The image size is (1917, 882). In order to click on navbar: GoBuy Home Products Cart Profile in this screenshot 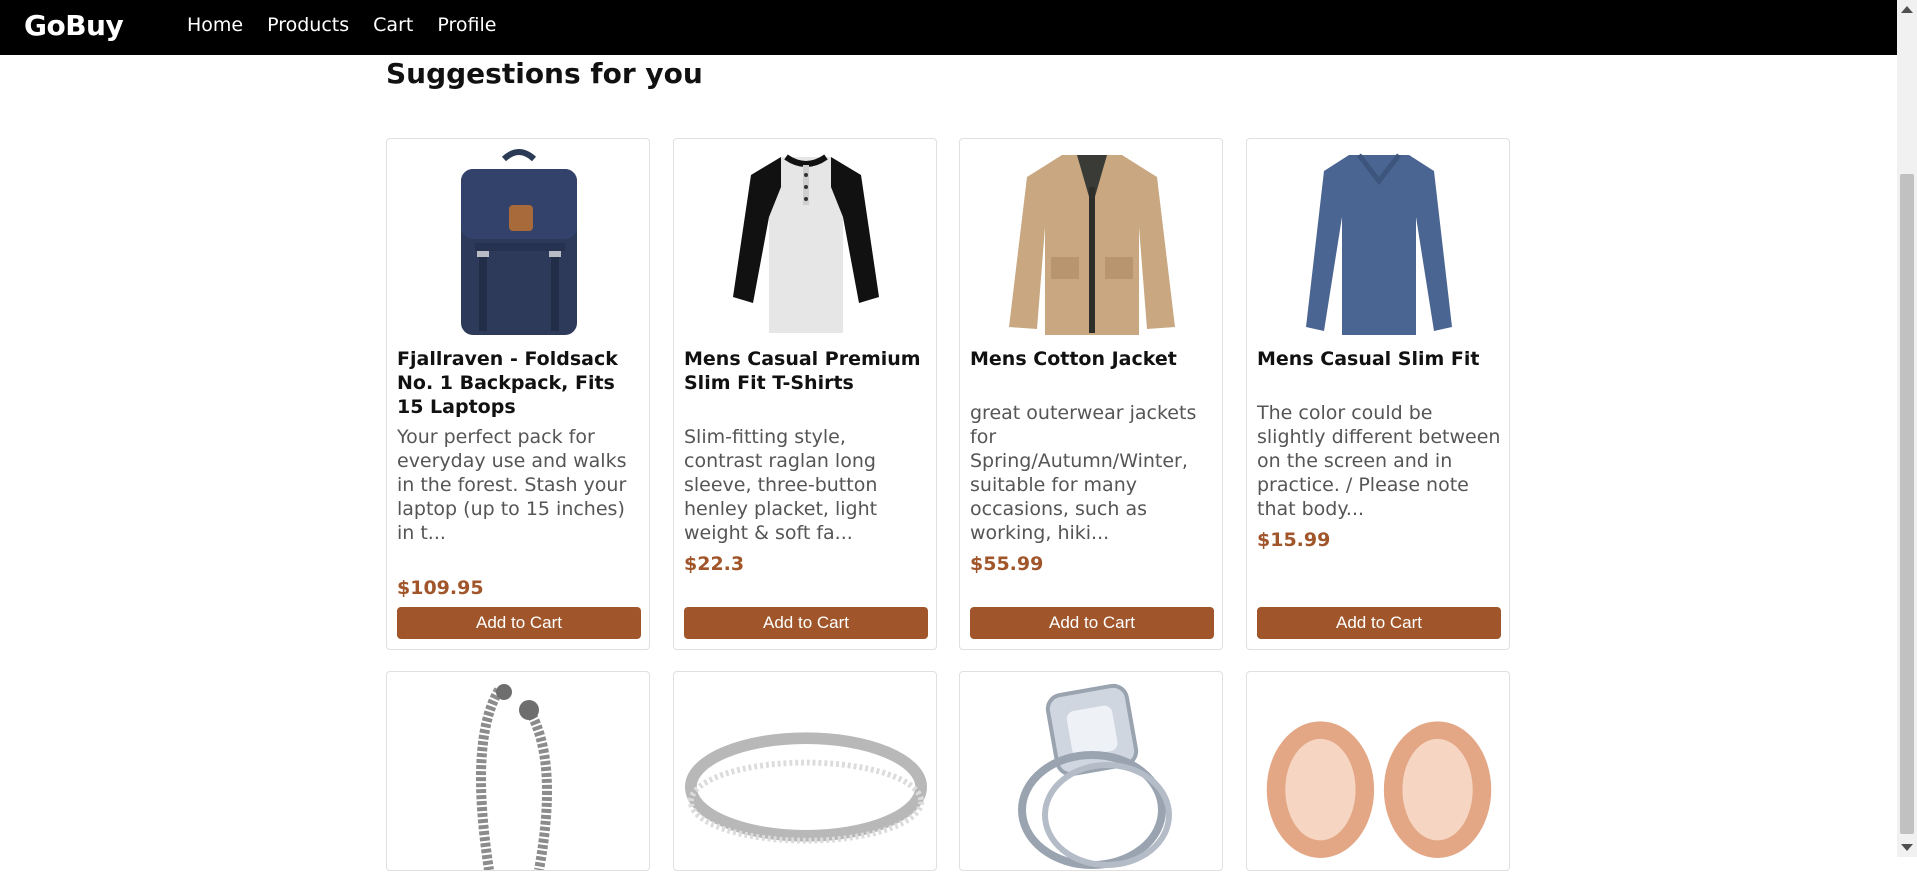, I will do `click(948, 27)`.